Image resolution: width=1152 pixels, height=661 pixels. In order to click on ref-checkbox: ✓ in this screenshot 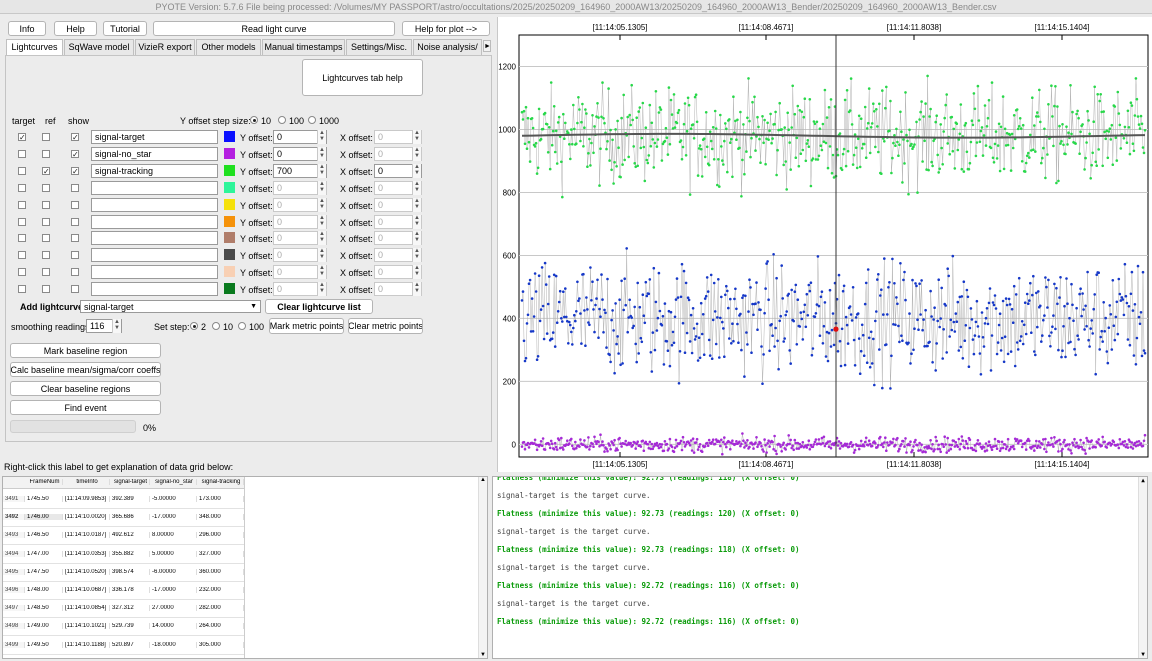, I will do `click(46, 170)`.